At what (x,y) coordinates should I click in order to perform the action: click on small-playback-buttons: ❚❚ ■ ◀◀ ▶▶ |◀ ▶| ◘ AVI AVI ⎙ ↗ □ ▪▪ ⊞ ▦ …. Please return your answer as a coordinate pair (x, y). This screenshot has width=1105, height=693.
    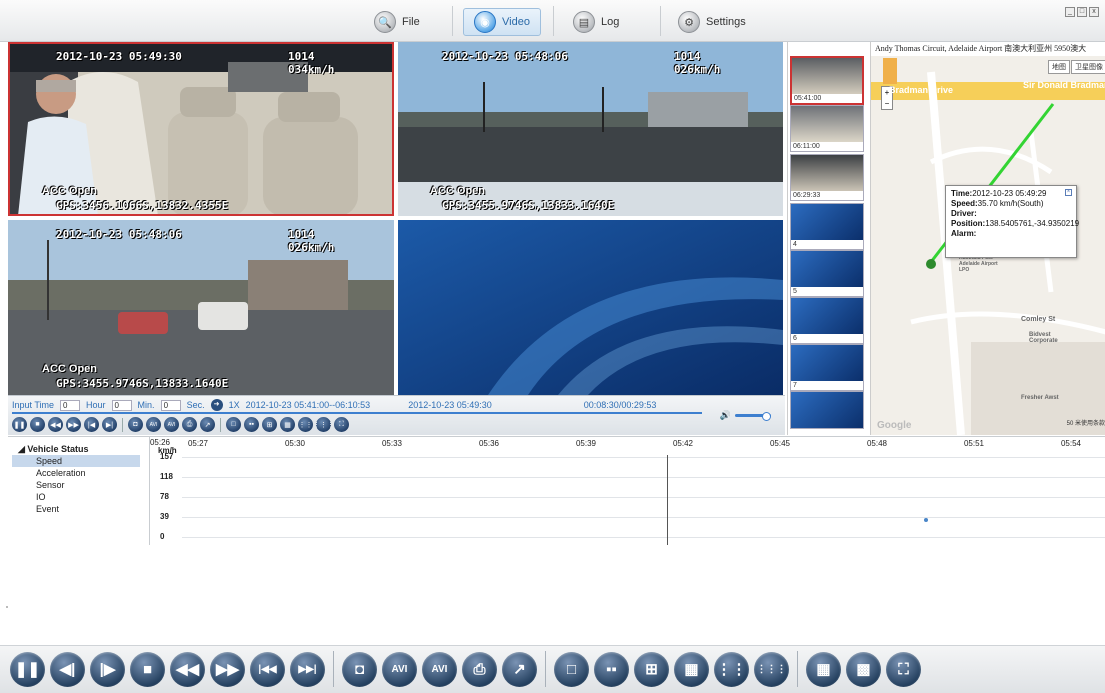
    Looking at the image, I should click on (180, 424).